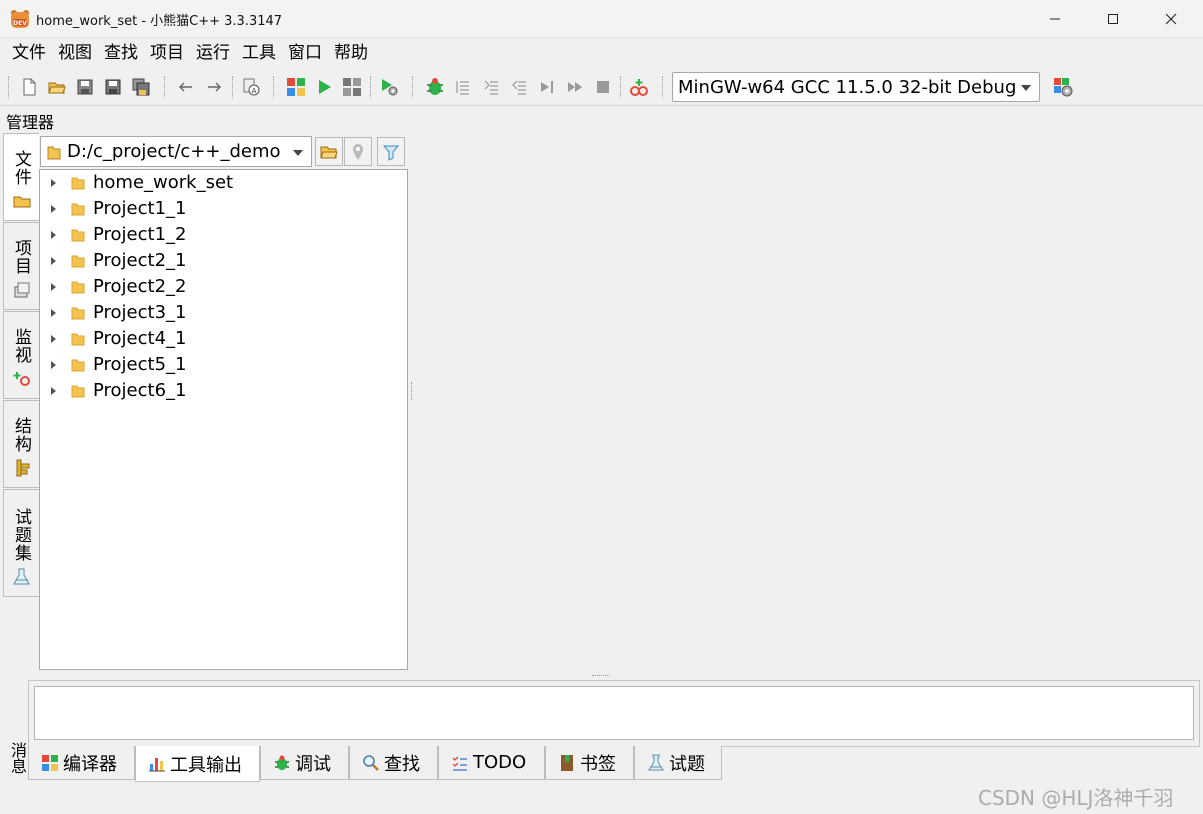  What do you see at coordinates (167, 53) in the screenshot?
I see `menu-project: 项目` at bounding box center [167, 53].